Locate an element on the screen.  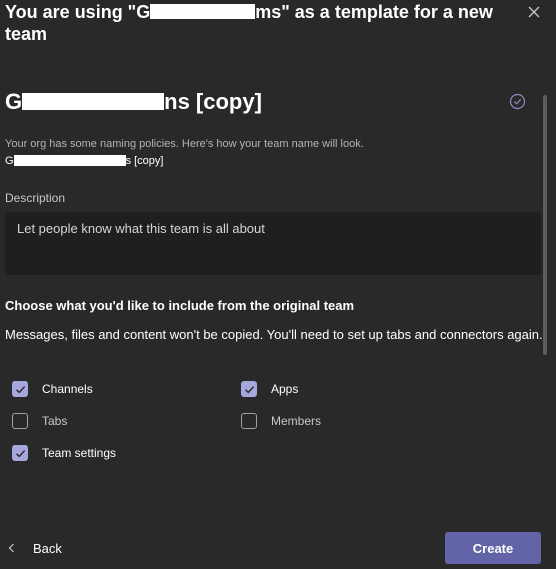
apps-option: Apps is located at coordinates (269, 389).